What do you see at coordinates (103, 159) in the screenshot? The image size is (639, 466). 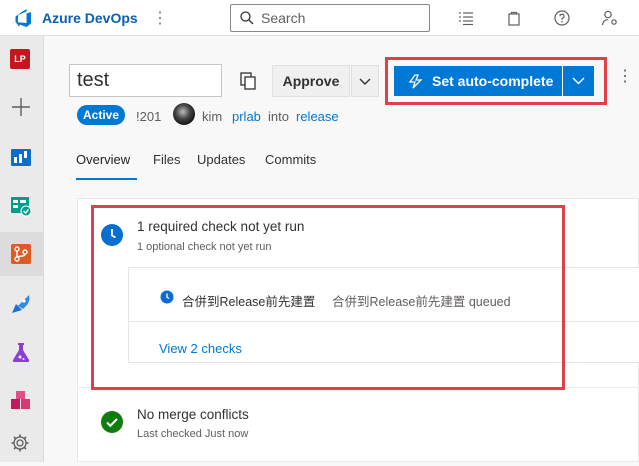 I see `tab-overview: Overview` at bounding box center [103, 159].